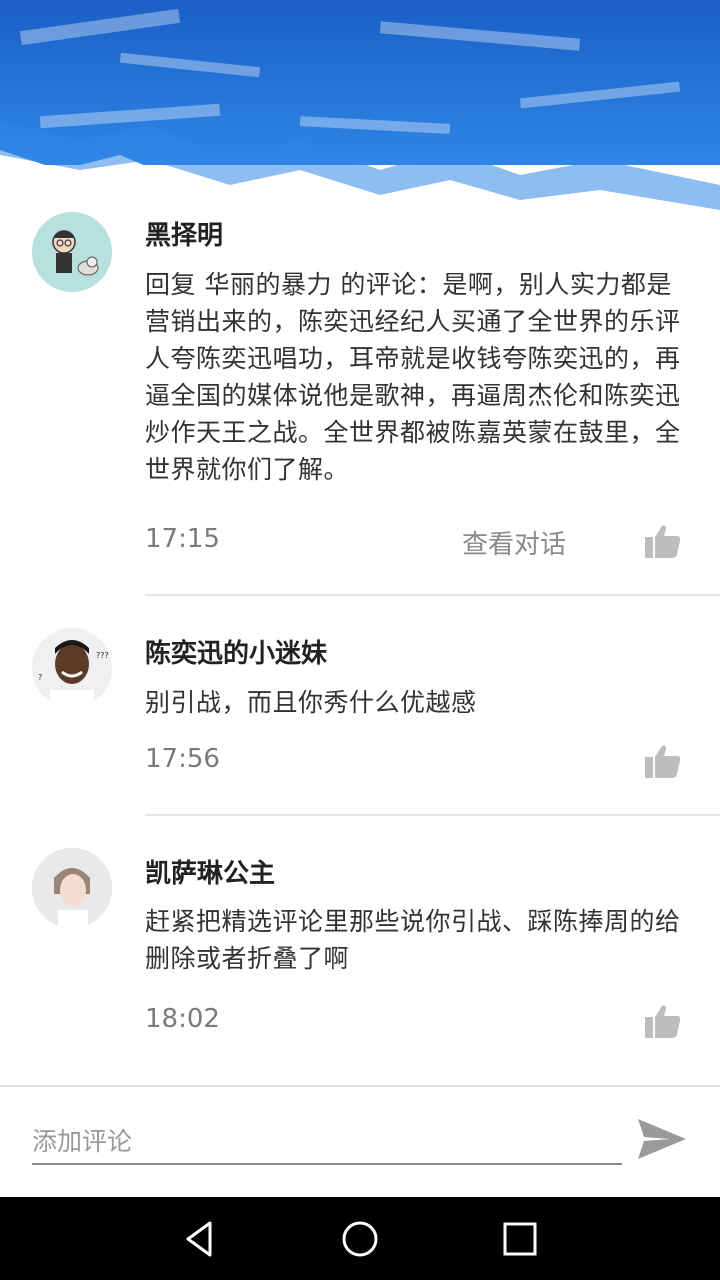  What do you see at coordinates (311, 702) in the screenshot?
I see `comment-text: 别引战，而且你秀什么优越感` at bounding box center [311, 702].